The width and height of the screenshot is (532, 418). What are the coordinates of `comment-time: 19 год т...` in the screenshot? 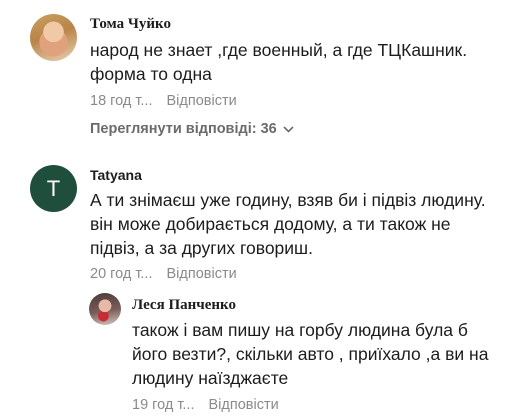 It's located at (163, 405).